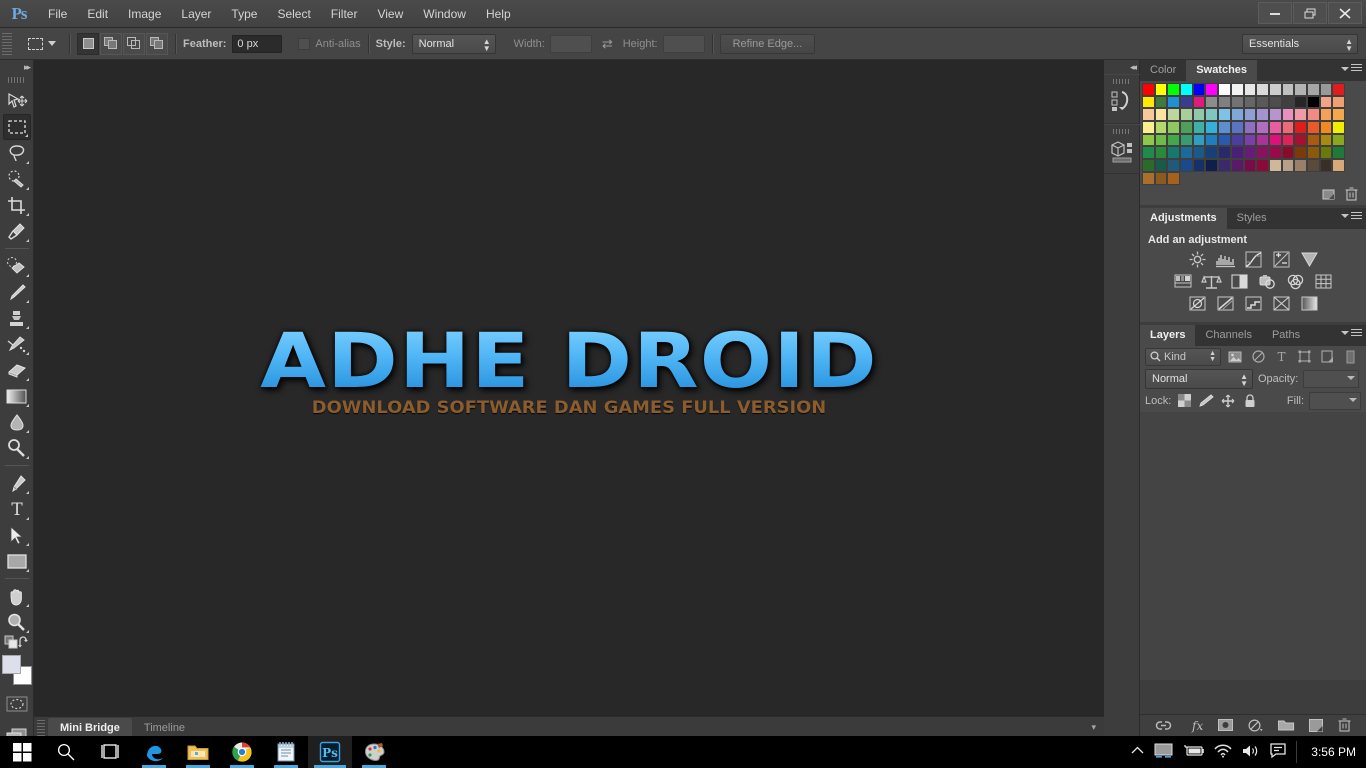 The width and height of the screenshot is (1366, 768). What do you see at coordinates (304, 43) in the screenshot?
I see `anti-alias-checkbox` at bounding box center [304, 43].